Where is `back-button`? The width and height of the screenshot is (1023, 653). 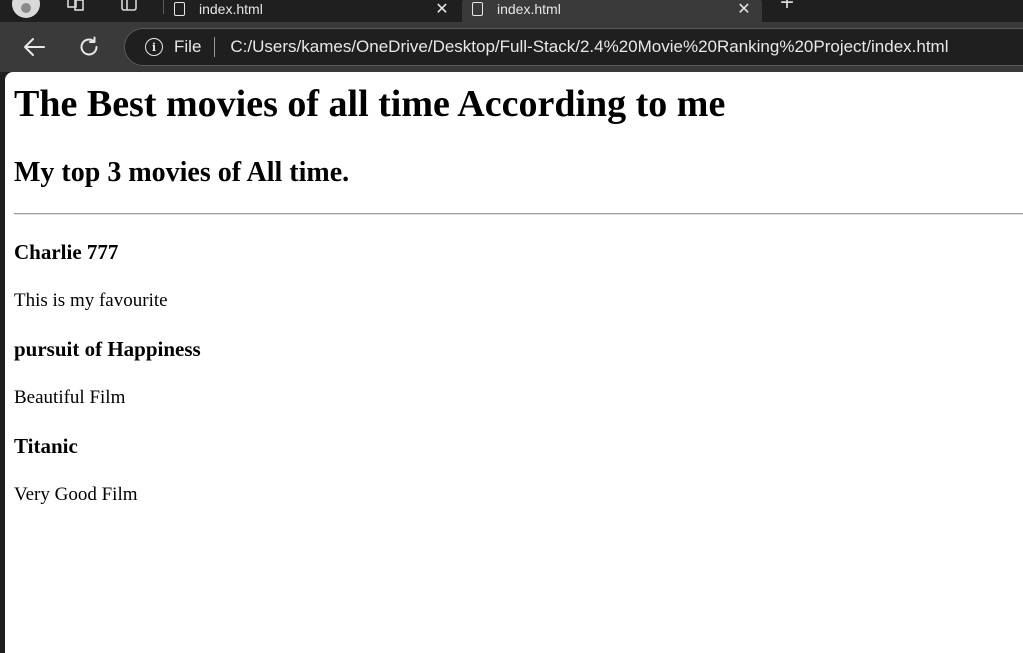 back-button is located at coordinates (34, 47).